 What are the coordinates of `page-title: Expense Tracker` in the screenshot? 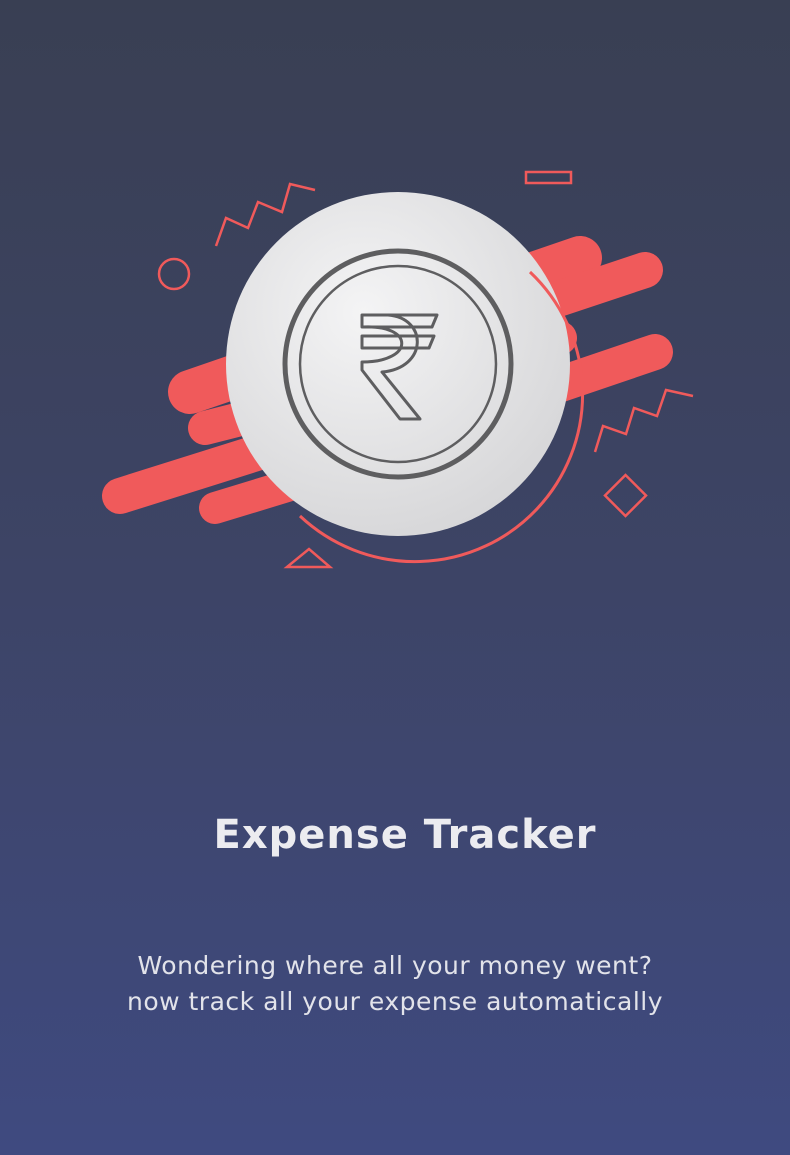 It's located at (405, 835).